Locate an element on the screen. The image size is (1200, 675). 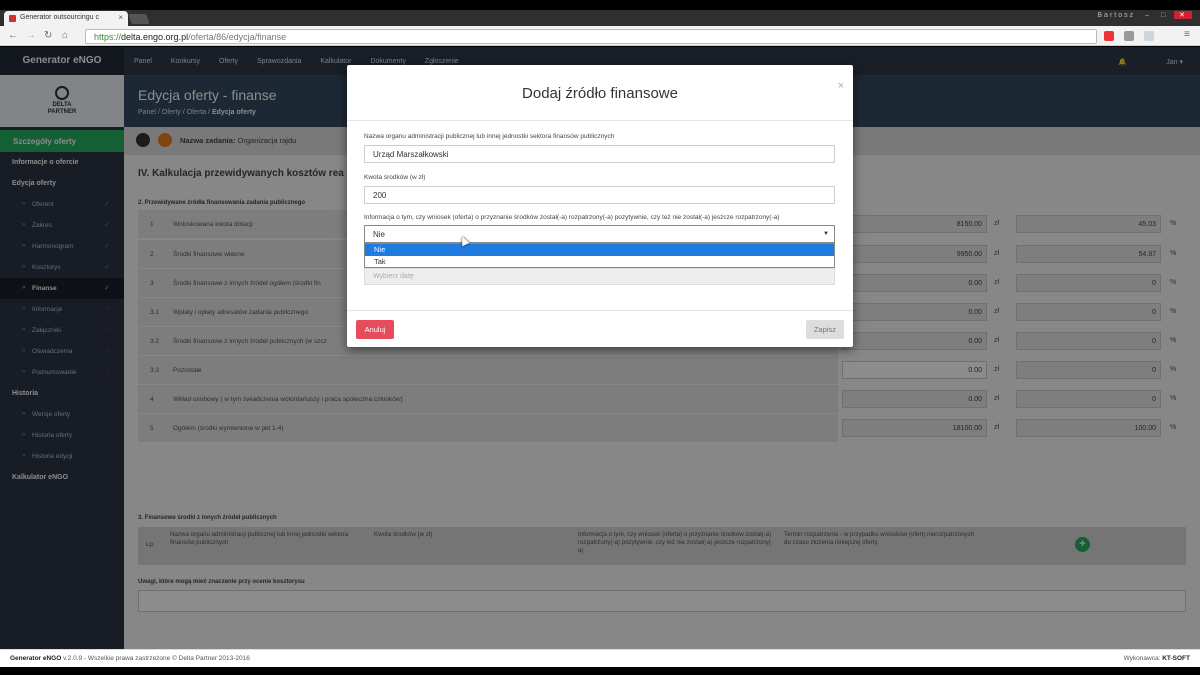
profile-extension-icon is located at coordinates (1149, 36).